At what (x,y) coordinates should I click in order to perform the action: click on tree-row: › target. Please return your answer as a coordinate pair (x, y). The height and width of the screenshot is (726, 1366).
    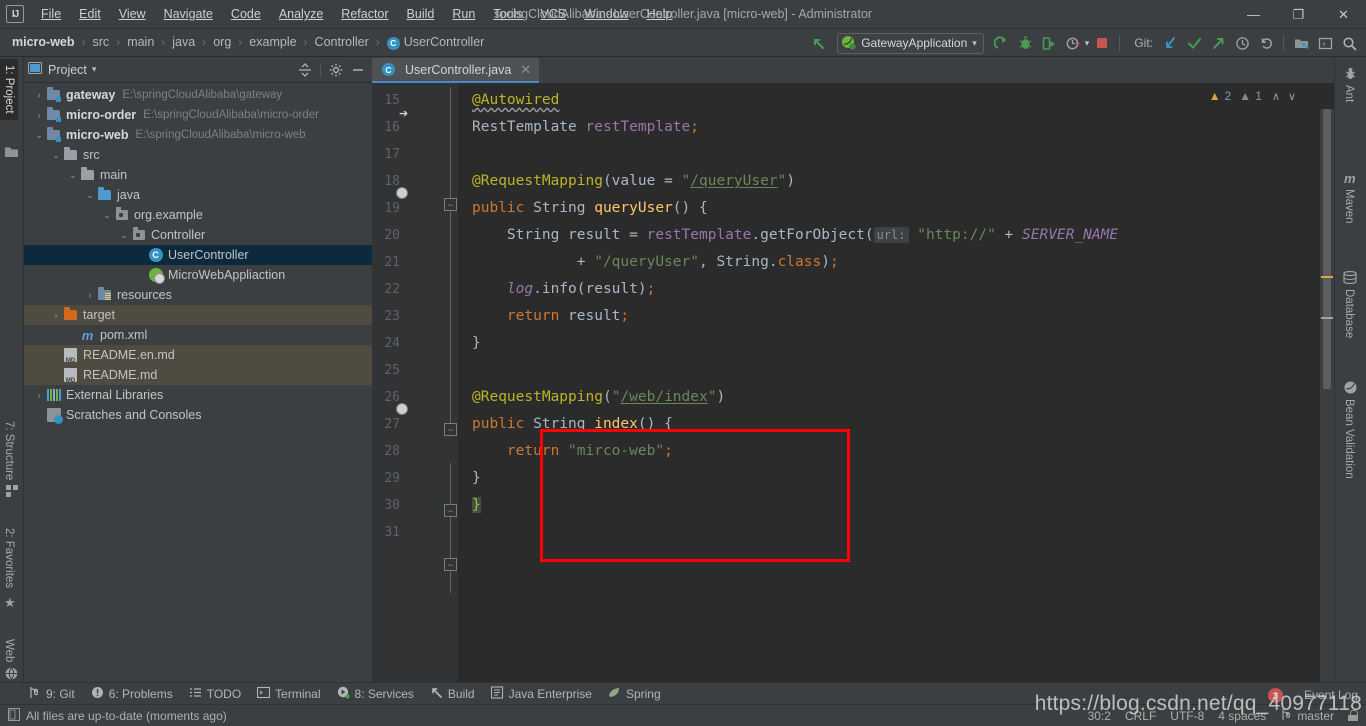
    Looking at the image, I should click on (198, 315).